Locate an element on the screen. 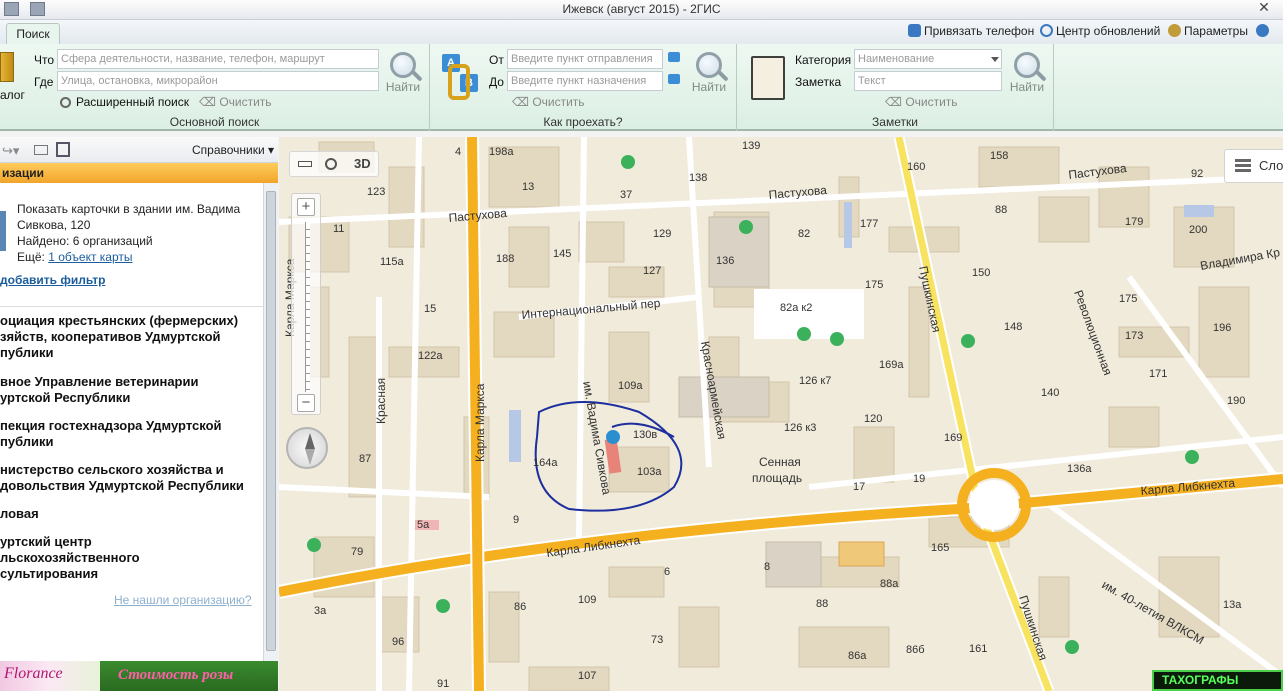  clear-notes-button: ⌫ Очистить is located at coordinates (921, 102).